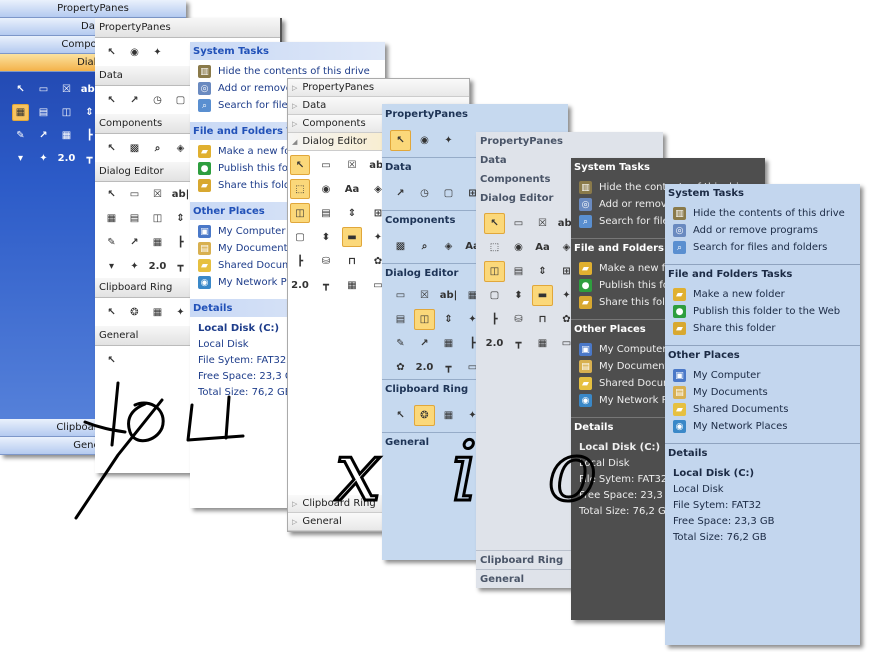 The image size is (870, 652). I want to click on vertical-spin-icon: ⇕, so click(352, 213).